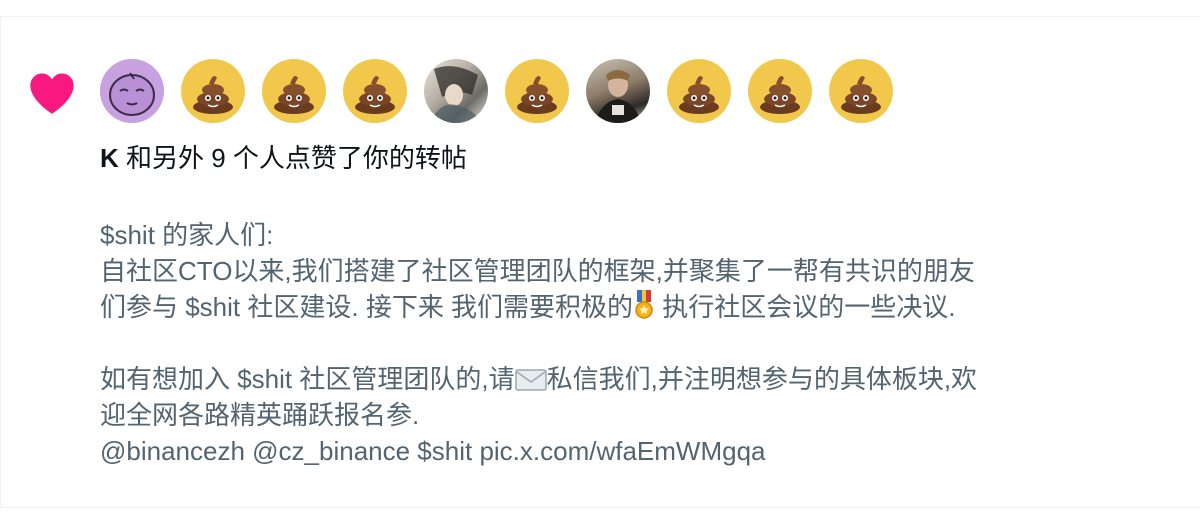 Image resolution: width=1200 pixels, height=519 pixels. What do you see at coordinates (109, 158) in the screenshot?
I see `actor-name: K` at bounding box center [109, 158].